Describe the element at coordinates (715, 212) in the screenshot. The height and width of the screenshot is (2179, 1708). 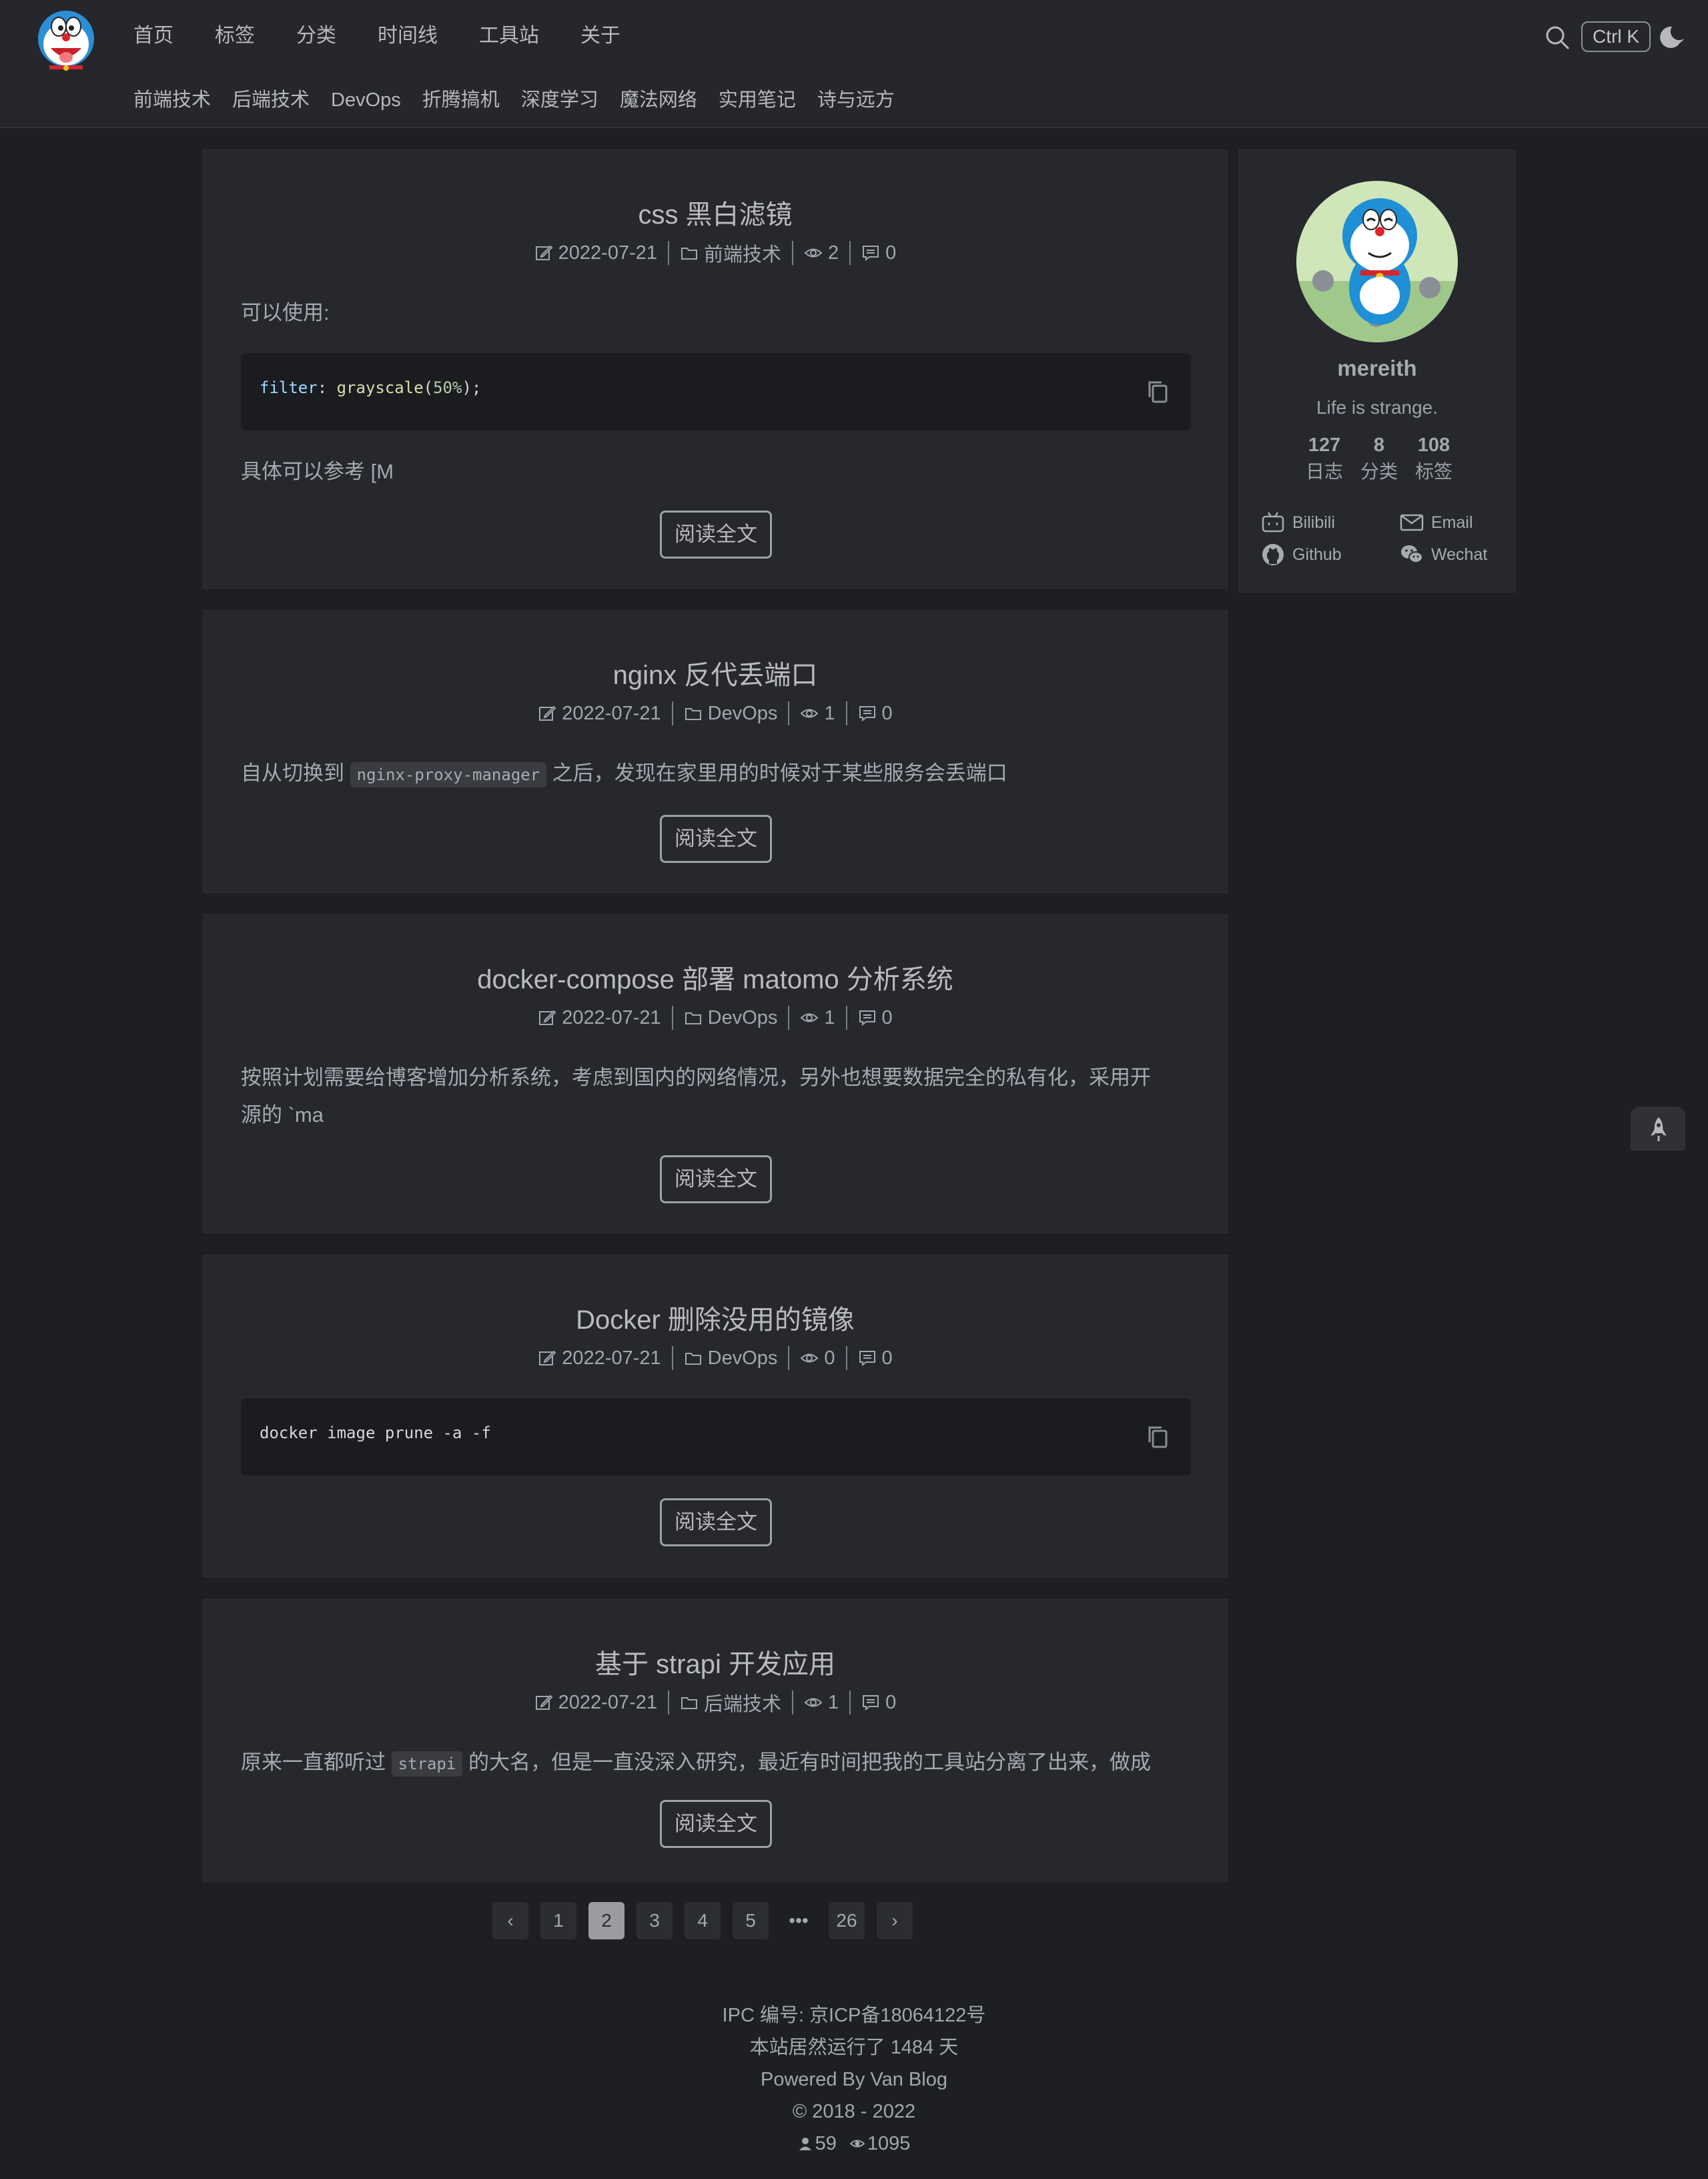
I see `post-title: css 黑白滤镜` at that location.